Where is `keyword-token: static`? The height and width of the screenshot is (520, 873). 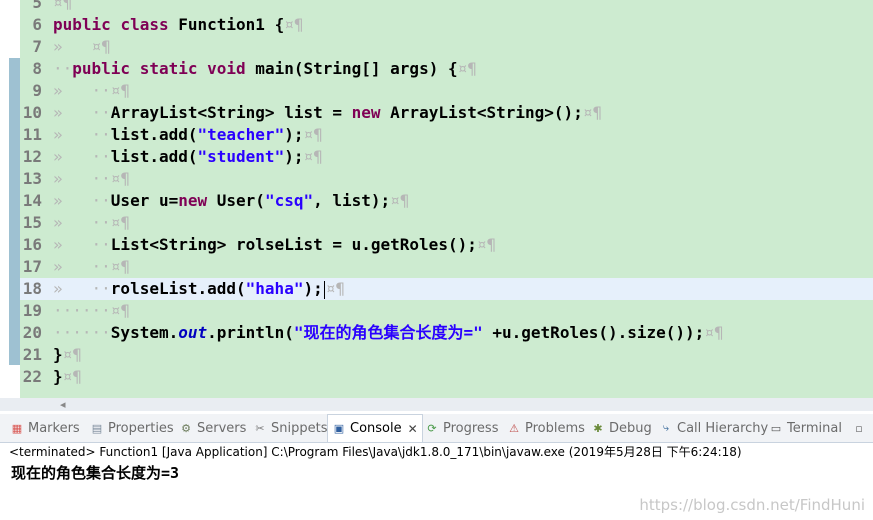 keyword-token: static is located at coordinates (168, 68).